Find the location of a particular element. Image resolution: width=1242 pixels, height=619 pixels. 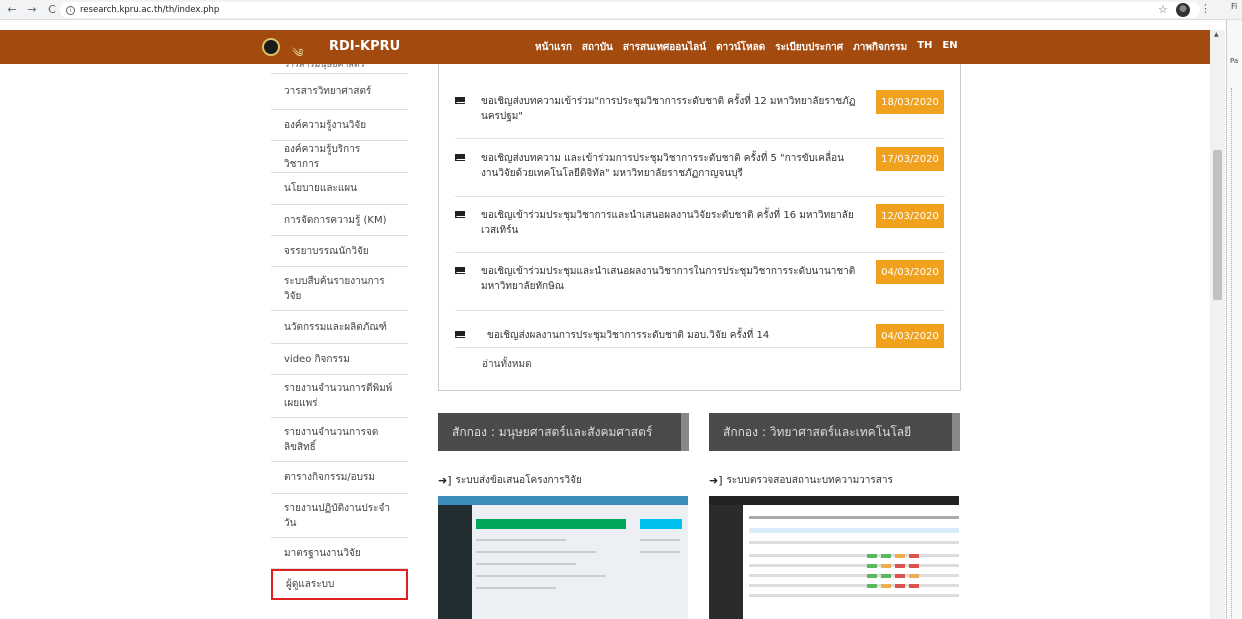

nav-institute: สถาบัน is located at coordinates (597, 47).